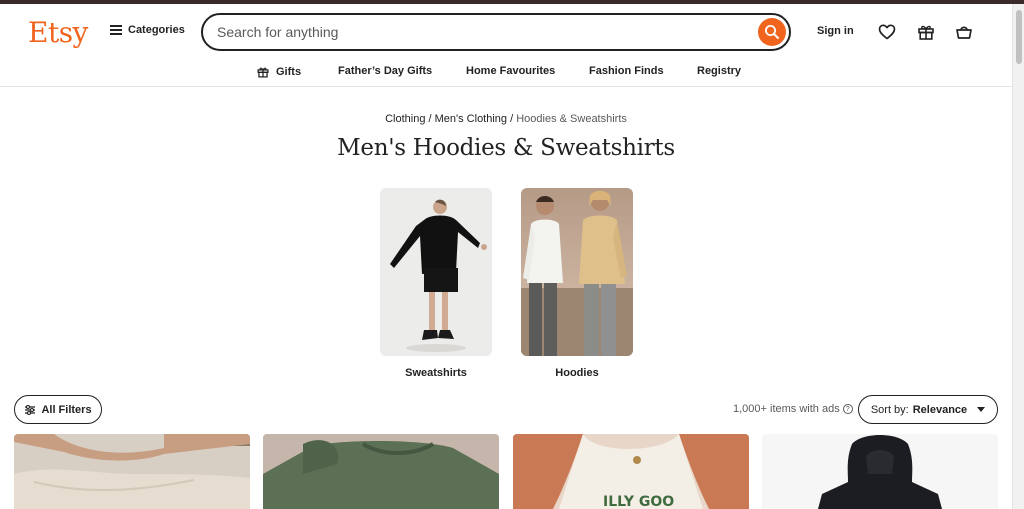 Image resolution: width=1024 pixels, height=509 pixels. What do you see at coordinates (887, 32) in the screenshot?
I see `heart-icon` at bounding box center [887, 32].